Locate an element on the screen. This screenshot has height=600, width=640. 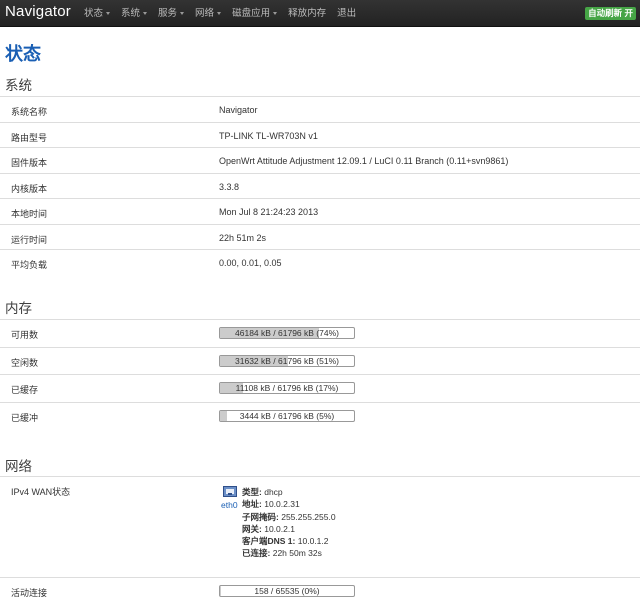
progress-text: 46184 kB / 61796 kB (74%) is located at coordinates (287, 333).